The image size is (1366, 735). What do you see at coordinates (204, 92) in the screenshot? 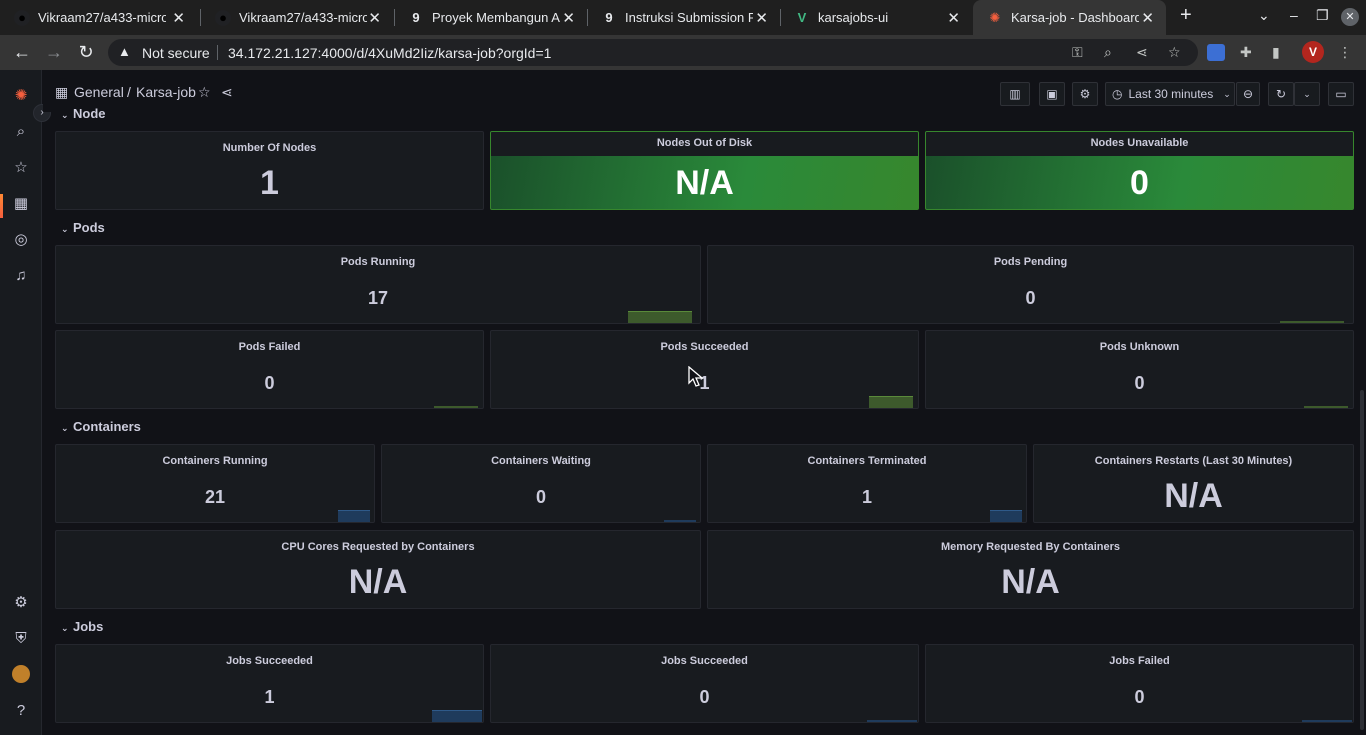
I see `star-dashboard-icon: ☆` at bounding box center [204, 92].